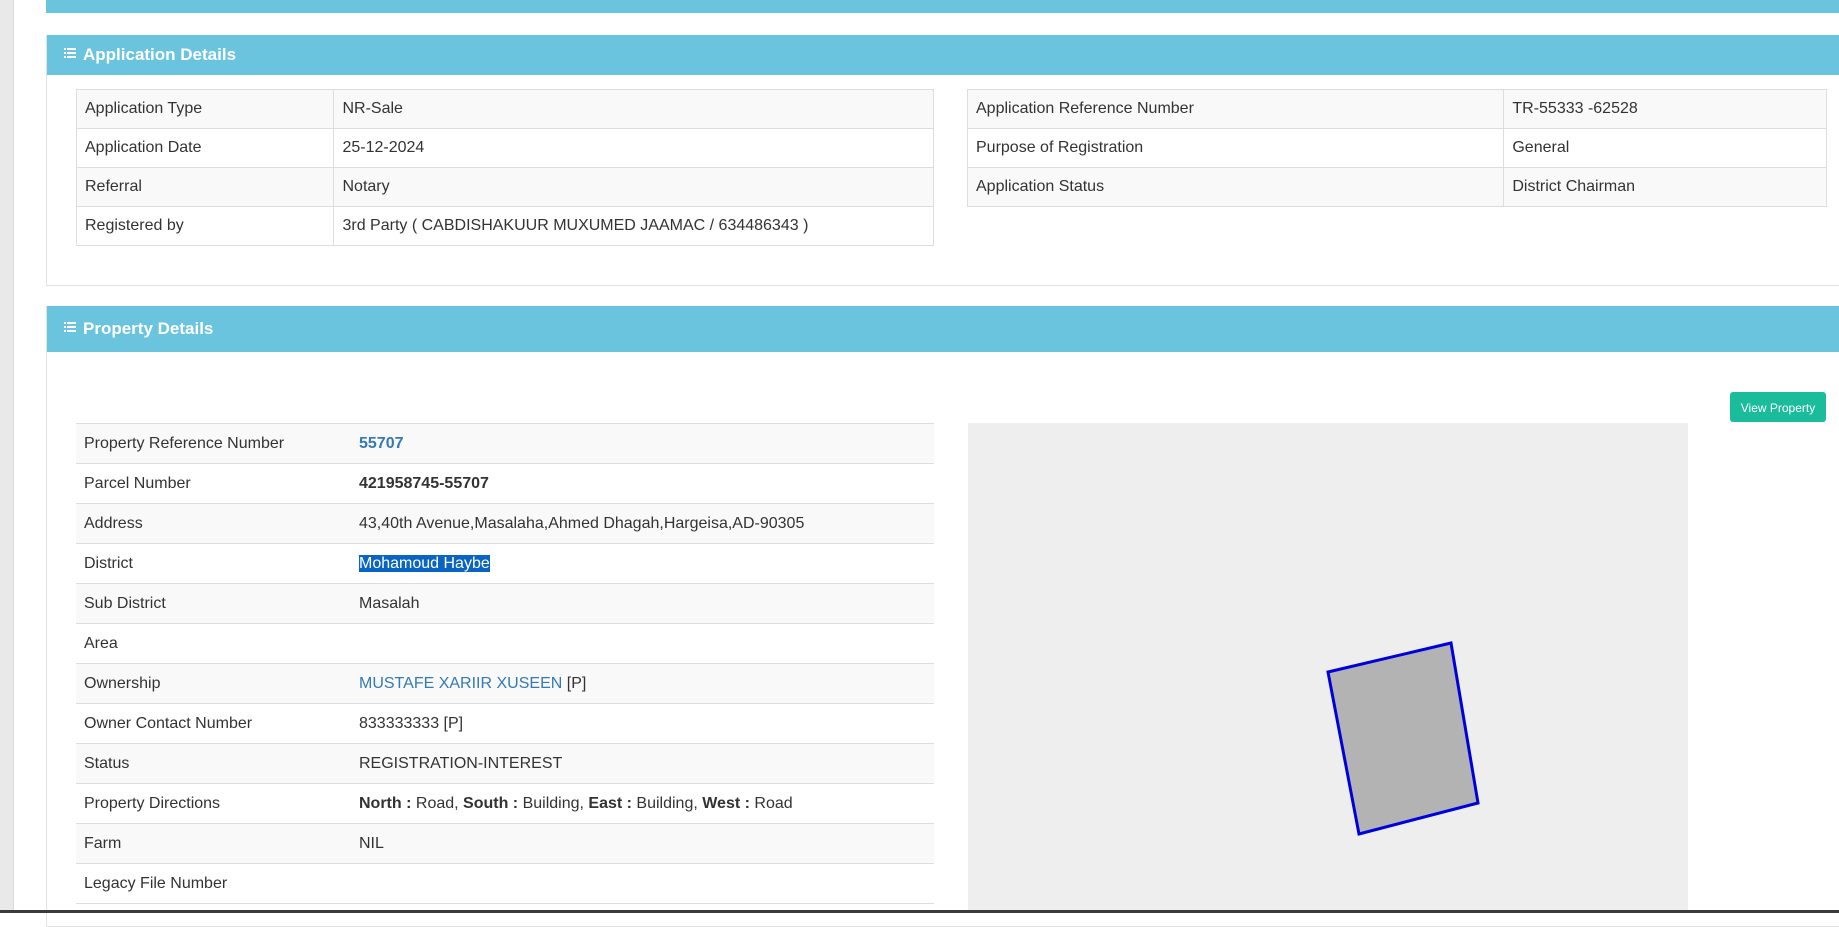  Describe the element at coordinates (437, 803) in the screenshot. I see `north-value: Road,` at that location.